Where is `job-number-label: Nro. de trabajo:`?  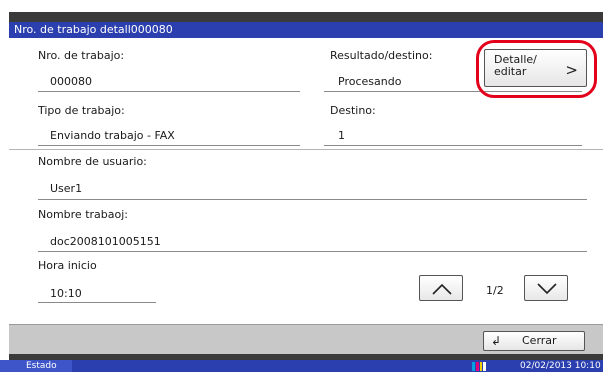
job-number-label: Nro. de trabajo: is located at coordinates (81, 55).